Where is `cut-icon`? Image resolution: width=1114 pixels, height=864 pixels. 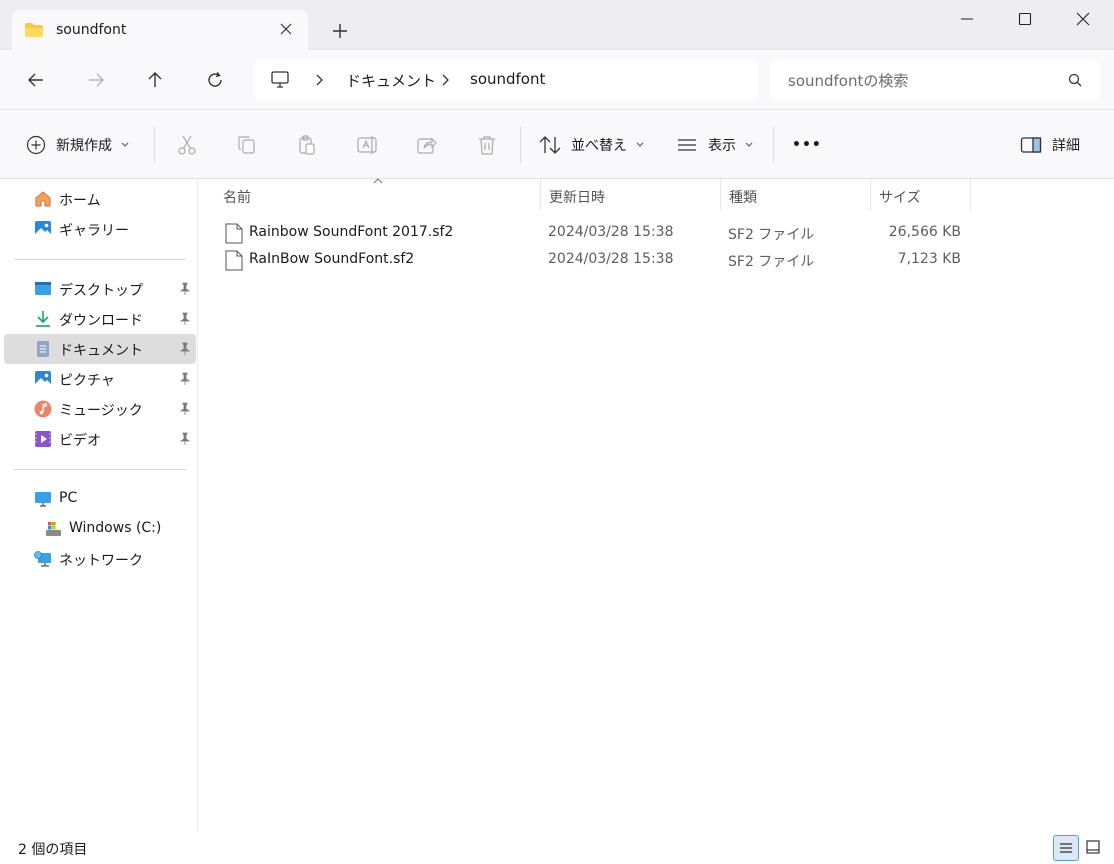
cut-icon is located at coordinates (187, 145).